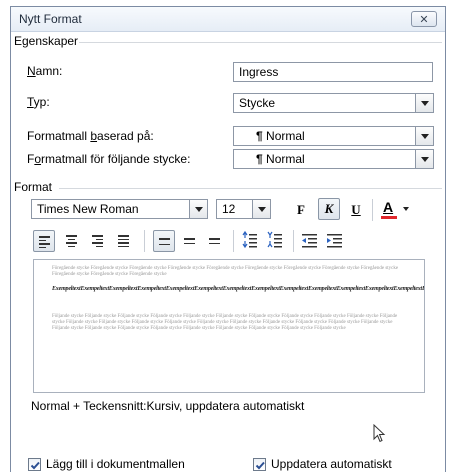  What do you see at coordinates (243, 209) in the screenshot?
I see `font-size-select: 12` at bounding box center [243, 209].